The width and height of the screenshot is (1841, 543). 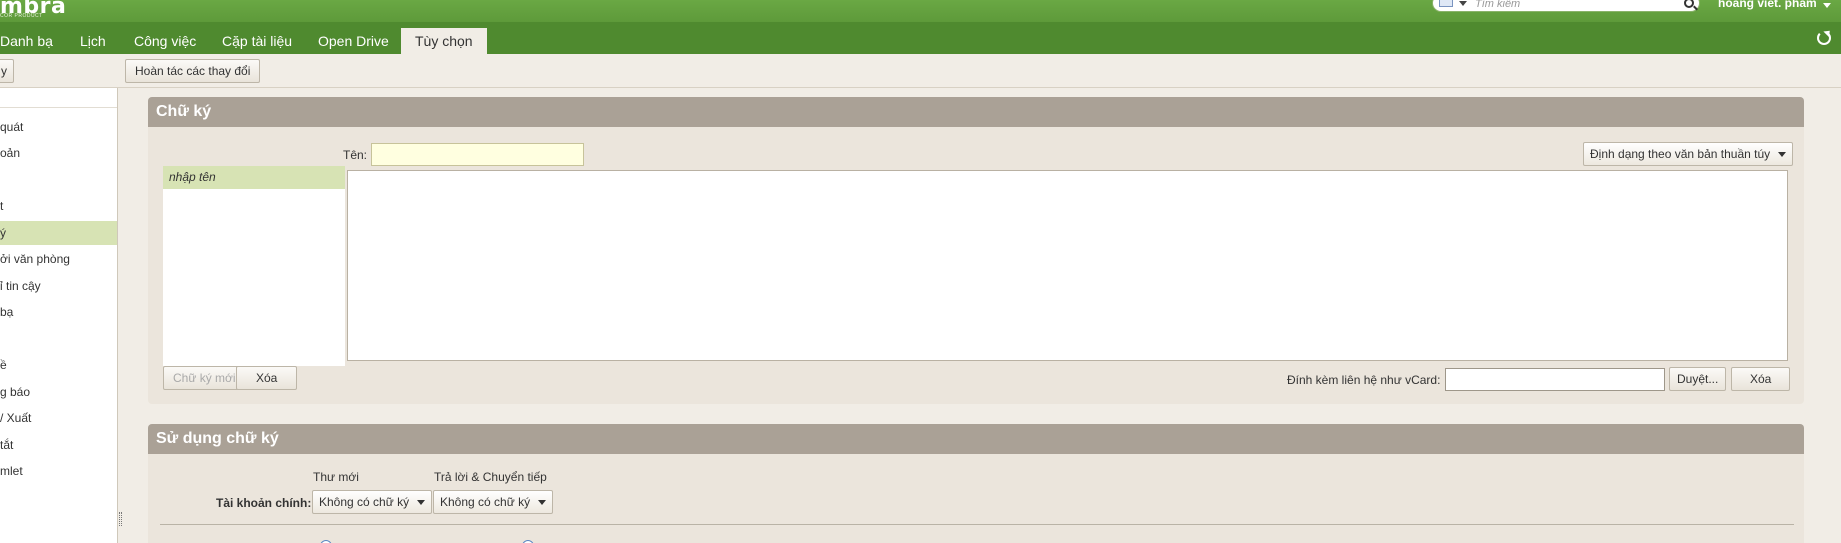 I want to click on mail-icon, so click(x=1446, y=3).